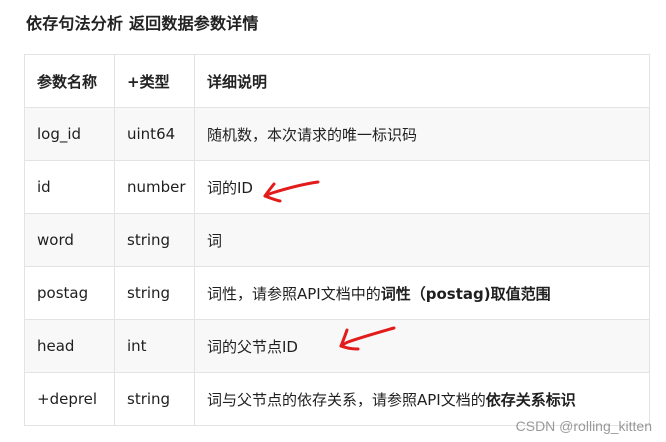 This screenshot has height=442, width=666. I want to click on param-name: word, so click(69, 240).